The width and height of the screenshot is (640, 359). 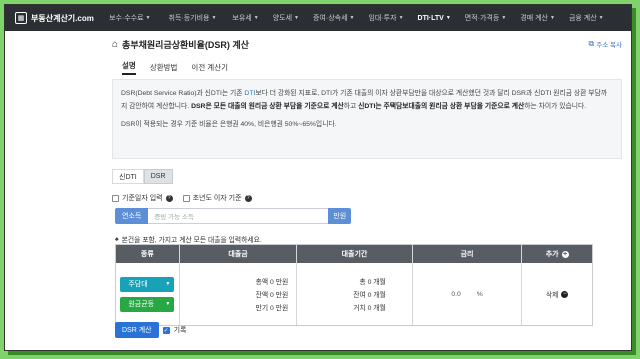 I want to click on copy-address-link: ⧉ 주소 복사, so click(x=605, y=44).